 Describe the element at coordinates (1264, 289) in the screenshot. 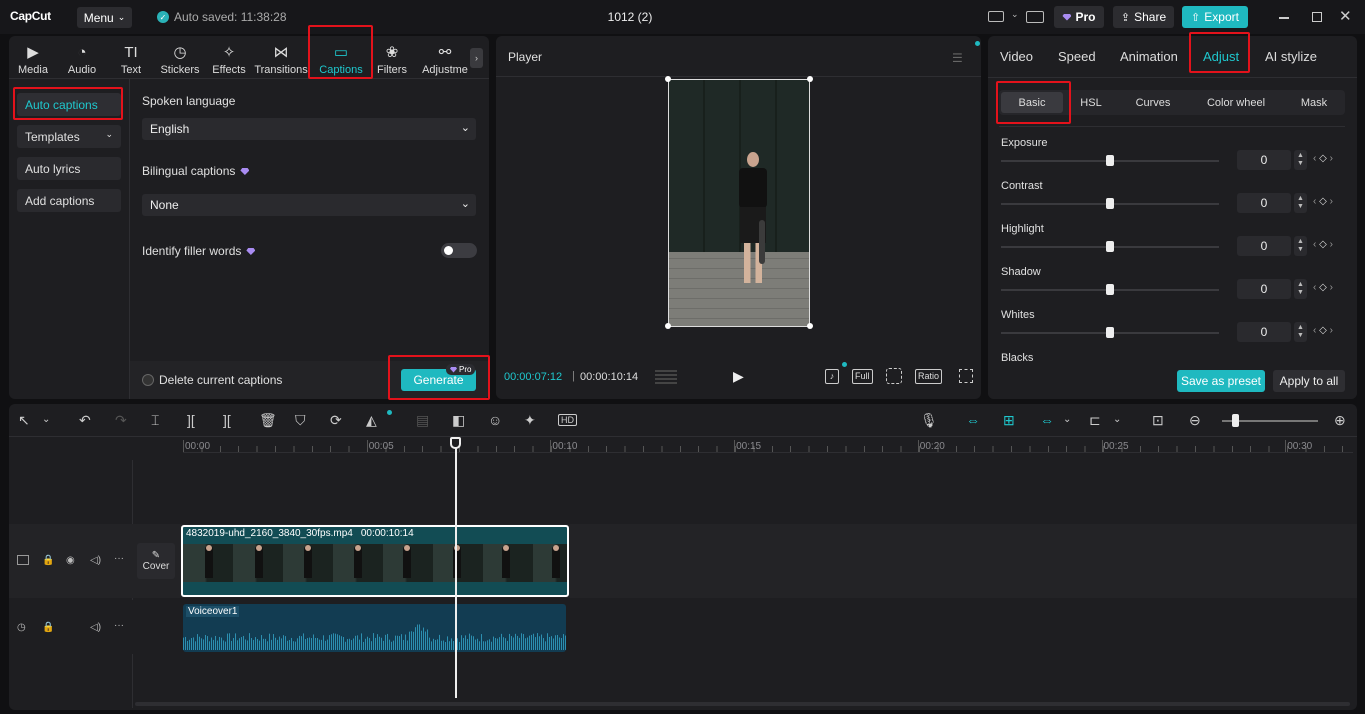

I see `shadow-value: 0` at that location.